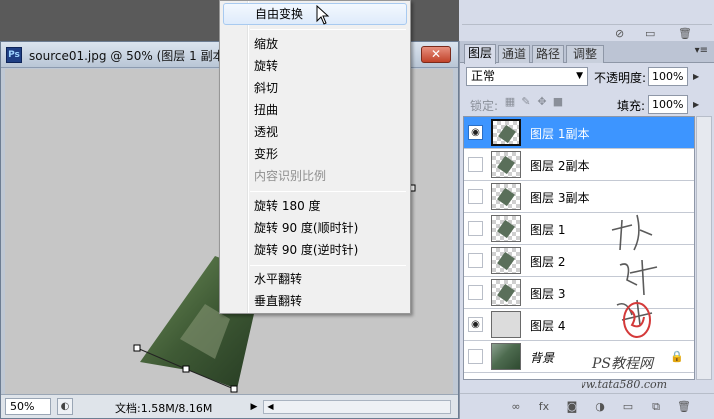 The height and width of the screenshot is (419, 714). I want to click on tab-channels: 通道, so click(514, 54).